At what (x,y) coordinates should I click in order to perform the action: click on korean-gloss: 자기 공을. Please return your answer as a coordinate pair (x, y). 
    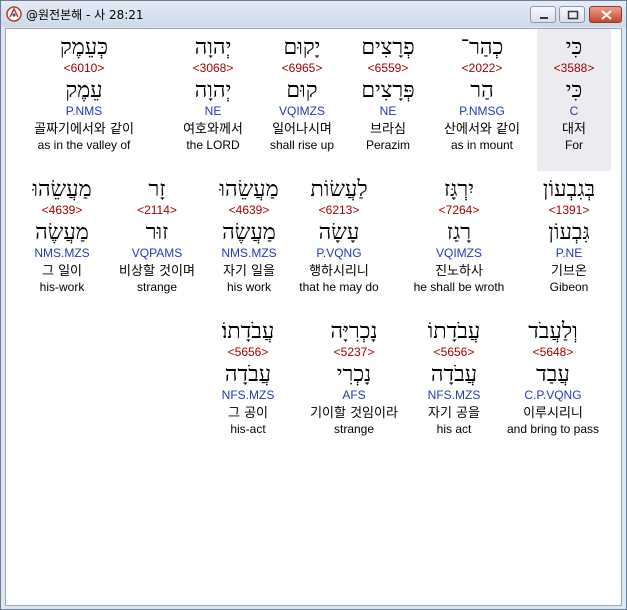
    Looking at the image, I should click on (454, 413).